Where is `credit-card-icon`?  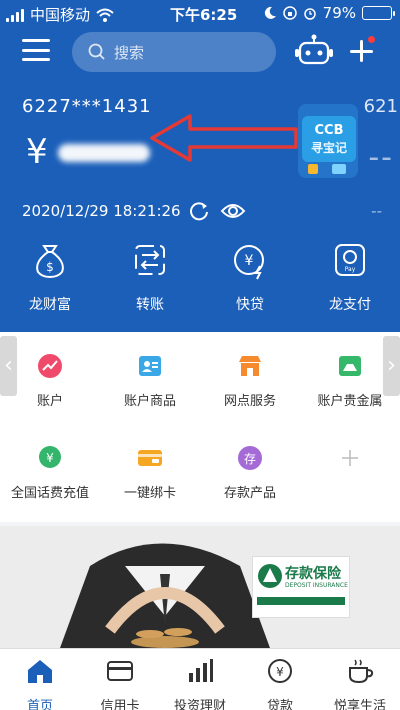 credit-card-icon is located at coordinates (120, 671).